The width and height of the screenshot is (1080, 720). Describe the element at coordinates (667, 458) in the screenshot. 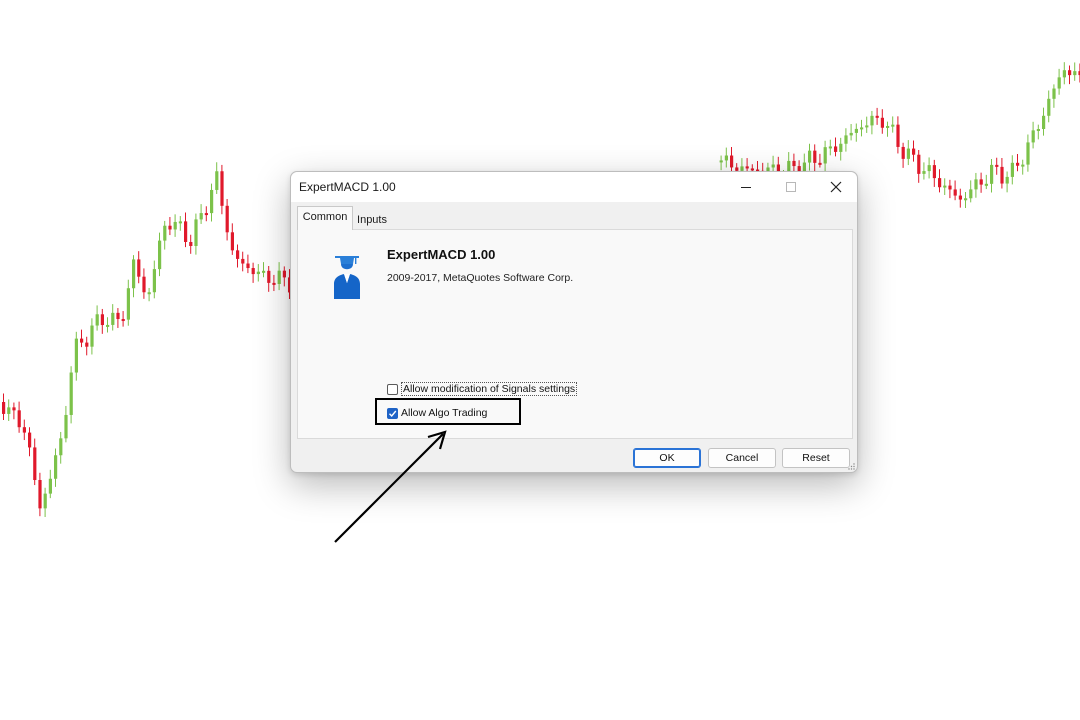

I see `ok-button: OK` at that location.